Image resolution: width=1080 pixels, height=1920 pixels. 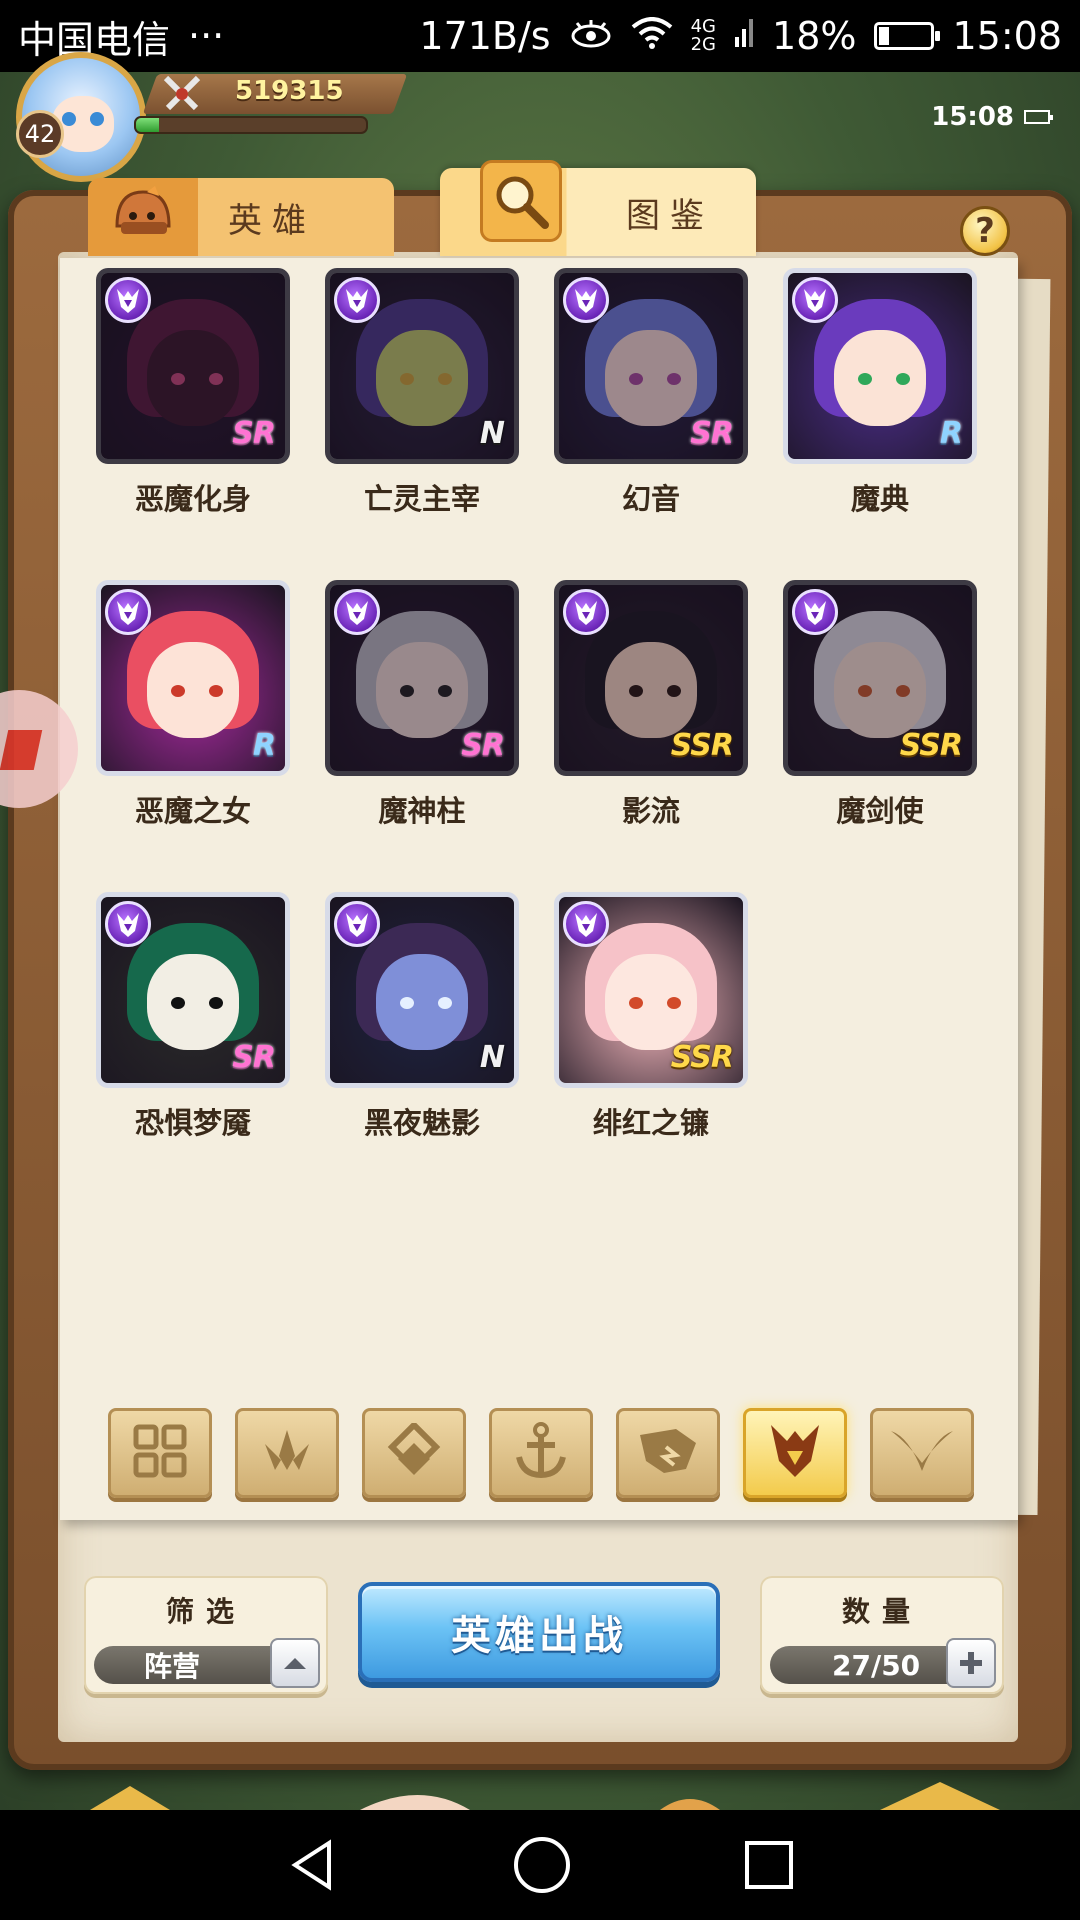 I want to click on hero-card: SSR 影流, so click(x=651, y=736).